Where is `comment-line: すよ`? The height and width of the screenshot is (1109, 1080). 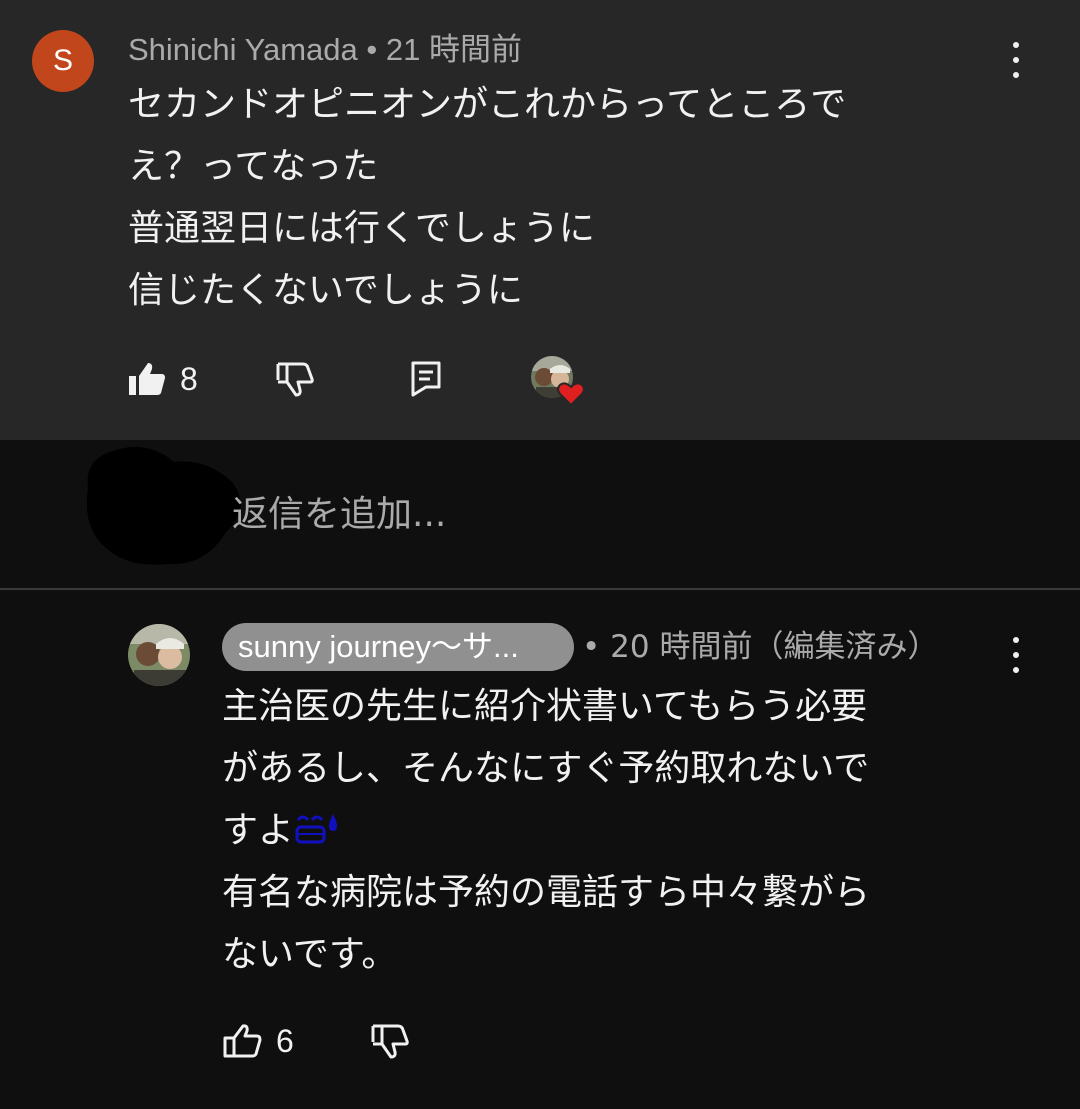 comment-line: すよ is located at coordinates (546, 831).